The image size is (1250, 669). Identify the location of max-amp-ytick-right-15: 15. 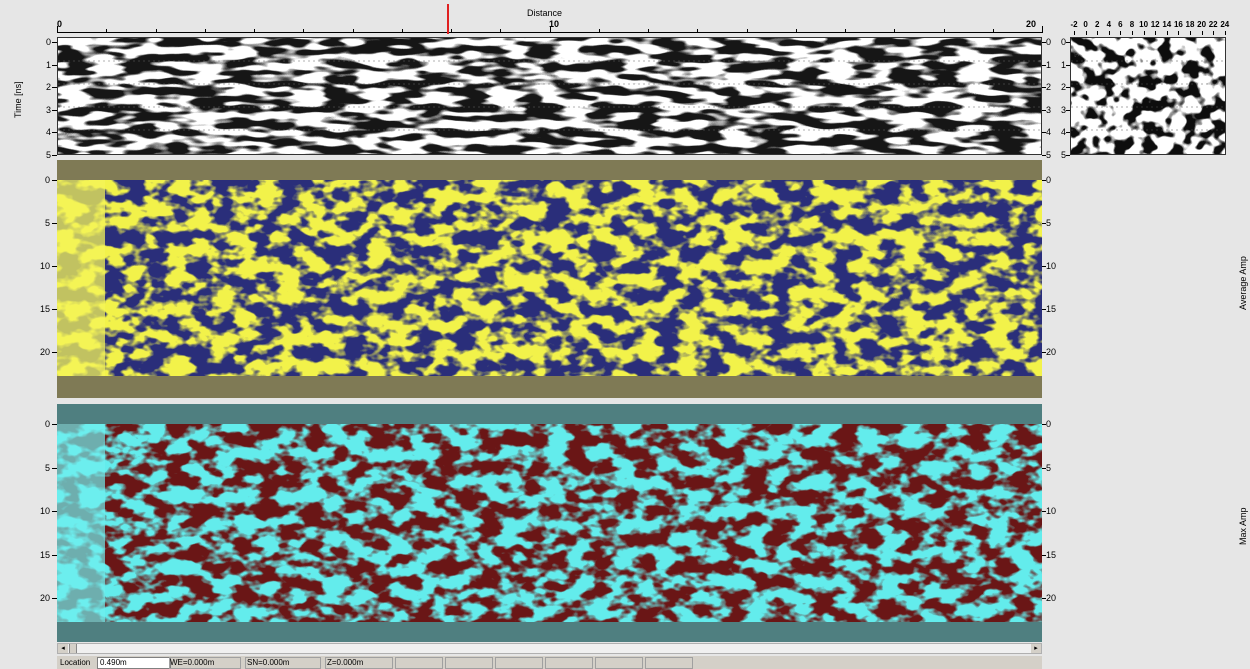
(1051, 554).